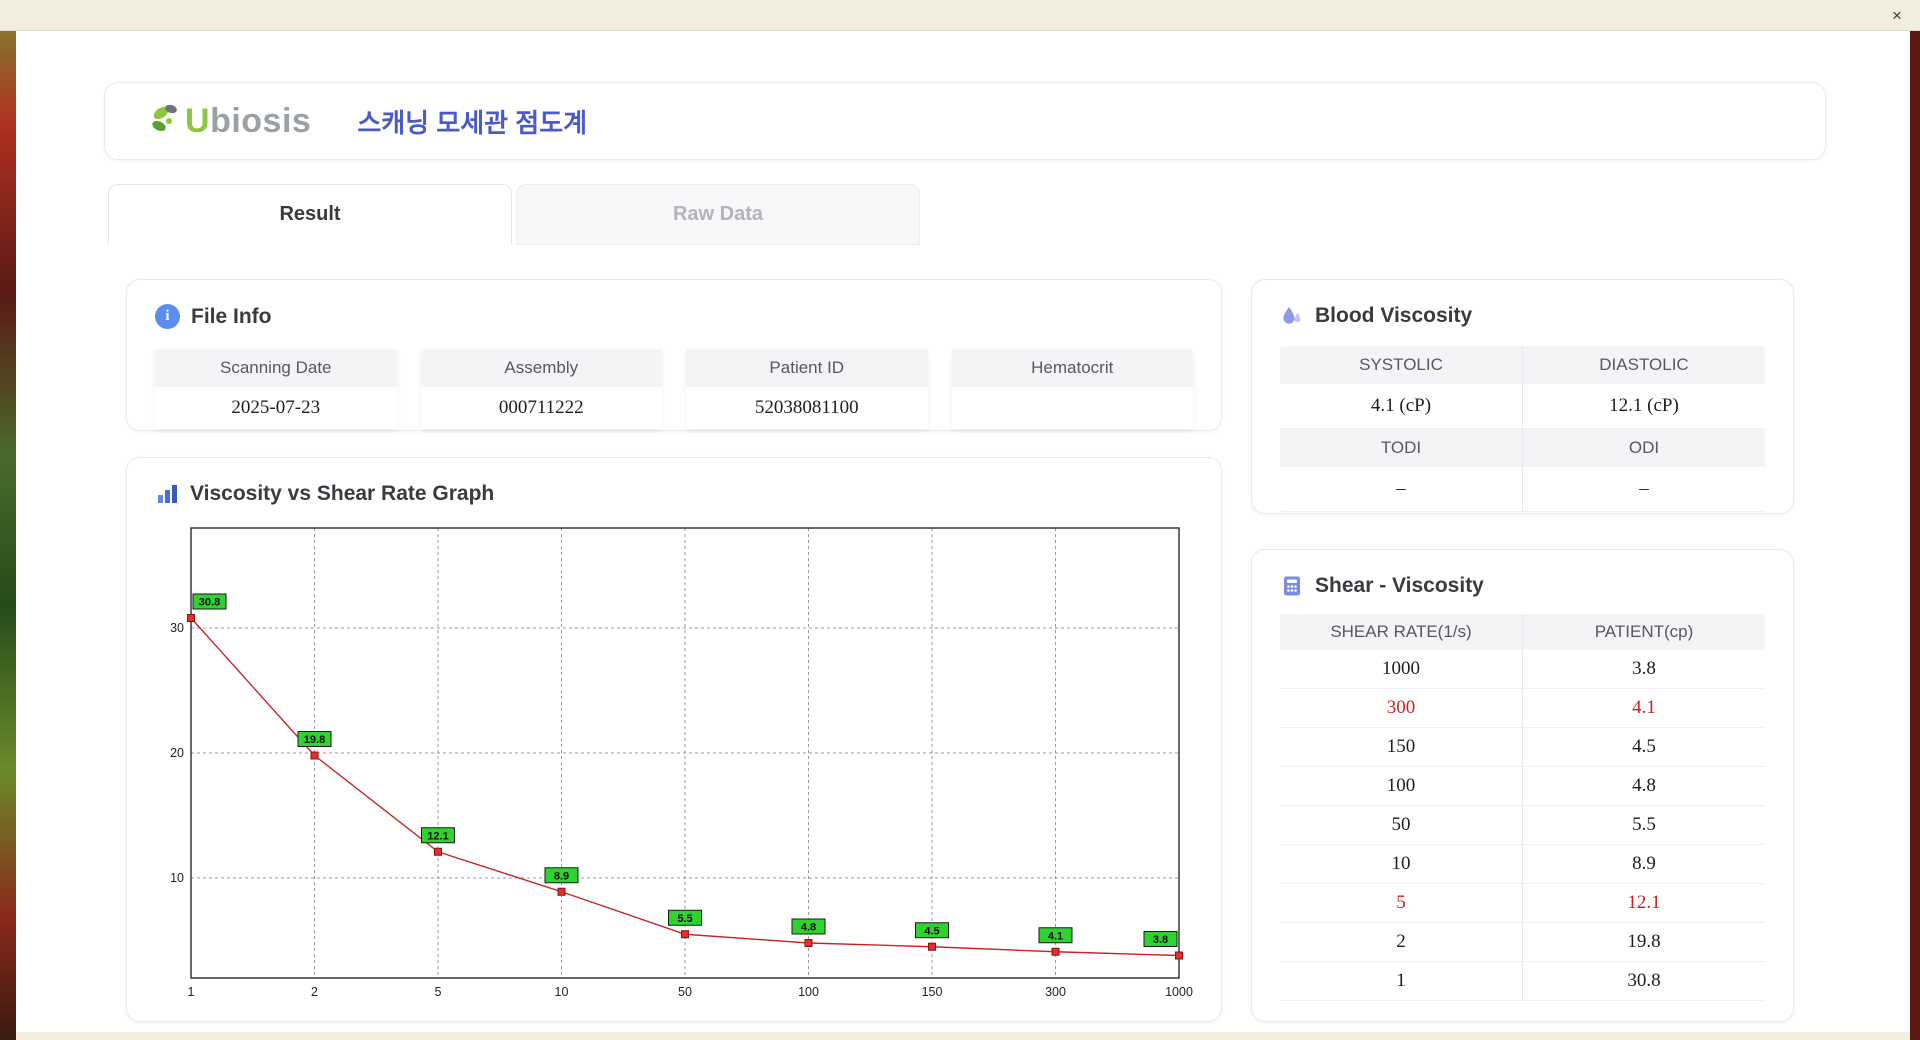 The width and height of the screenshot is (1920, 1040). What do you see at coordinates (1401, 448) in the screenshot?
I see `todi-header: TODI` at bounding box center [1401, 448].